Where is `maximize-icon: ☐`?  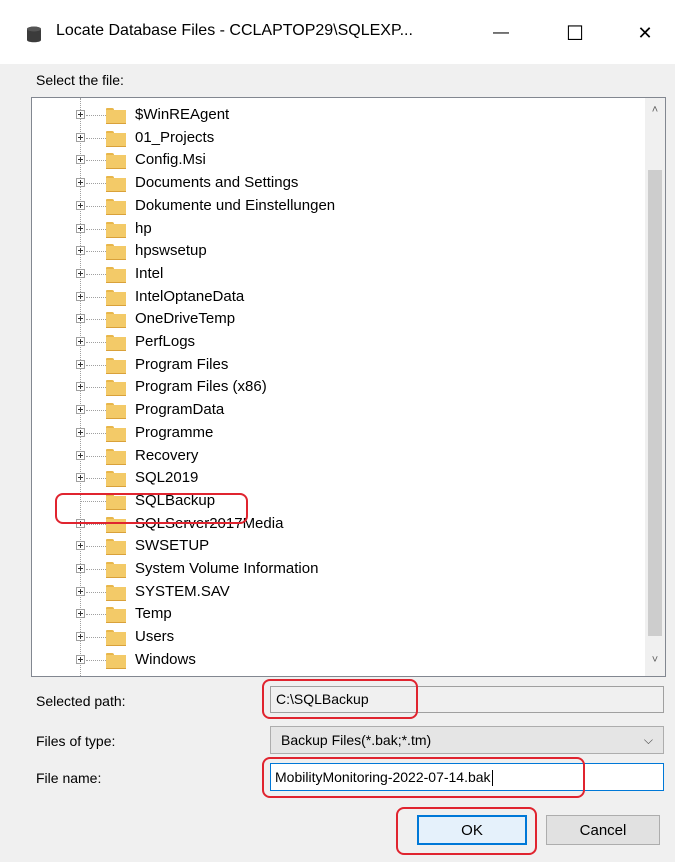 maximize-icon: ☐ is located at coordinates (575, 33).